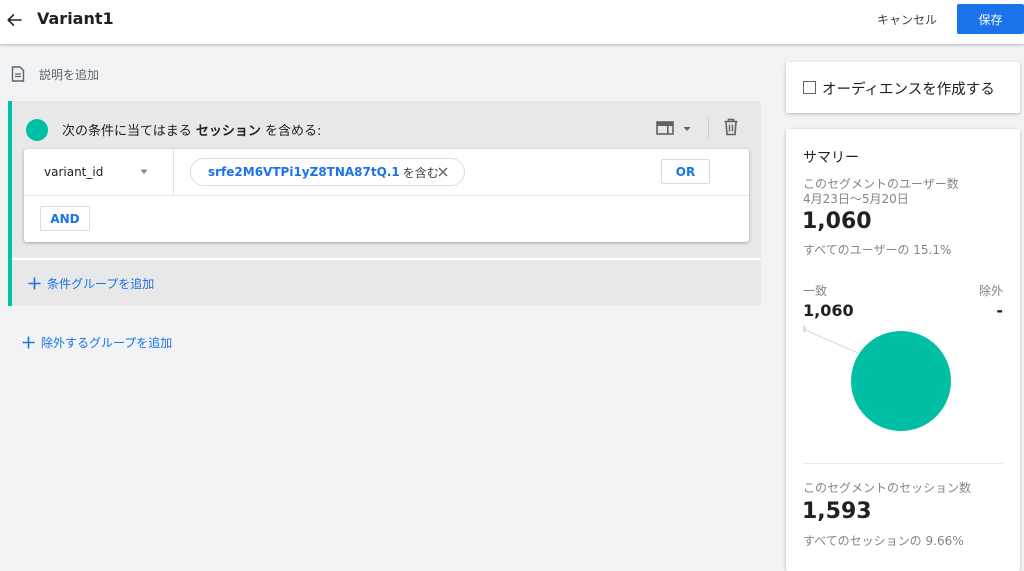 The image size is (1024, 571). Describe the element at coordinates (443, 172) in the screenshot. I see `close-icon` at that location.